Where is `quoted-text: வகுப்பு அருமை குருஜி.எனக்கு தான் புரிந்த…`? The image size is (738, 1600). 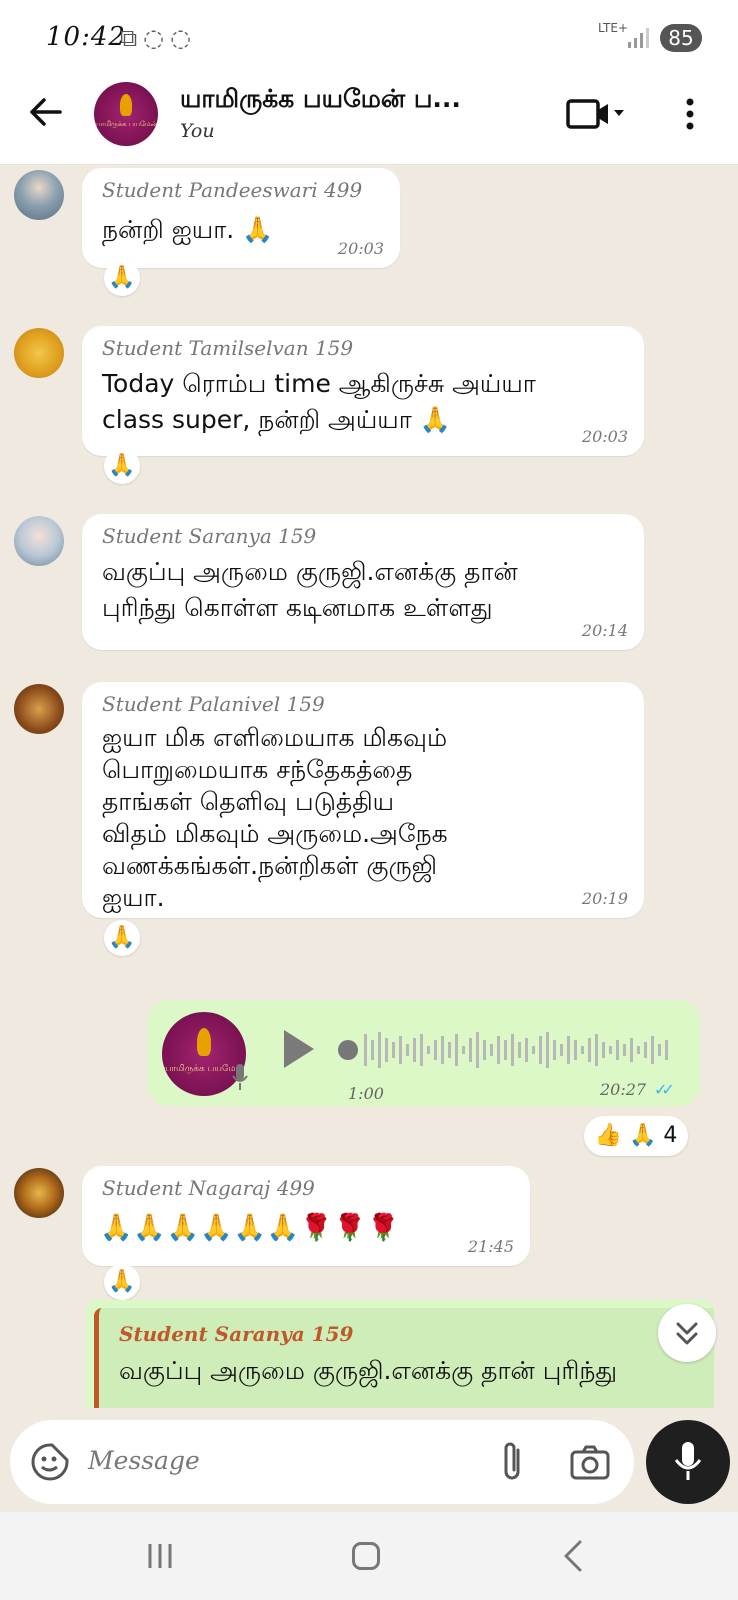 quoted-text: வகுப்பு அருமை குருஜி.எனக்கு தான் புரிந்த… is located at coordinates (368, 1370).